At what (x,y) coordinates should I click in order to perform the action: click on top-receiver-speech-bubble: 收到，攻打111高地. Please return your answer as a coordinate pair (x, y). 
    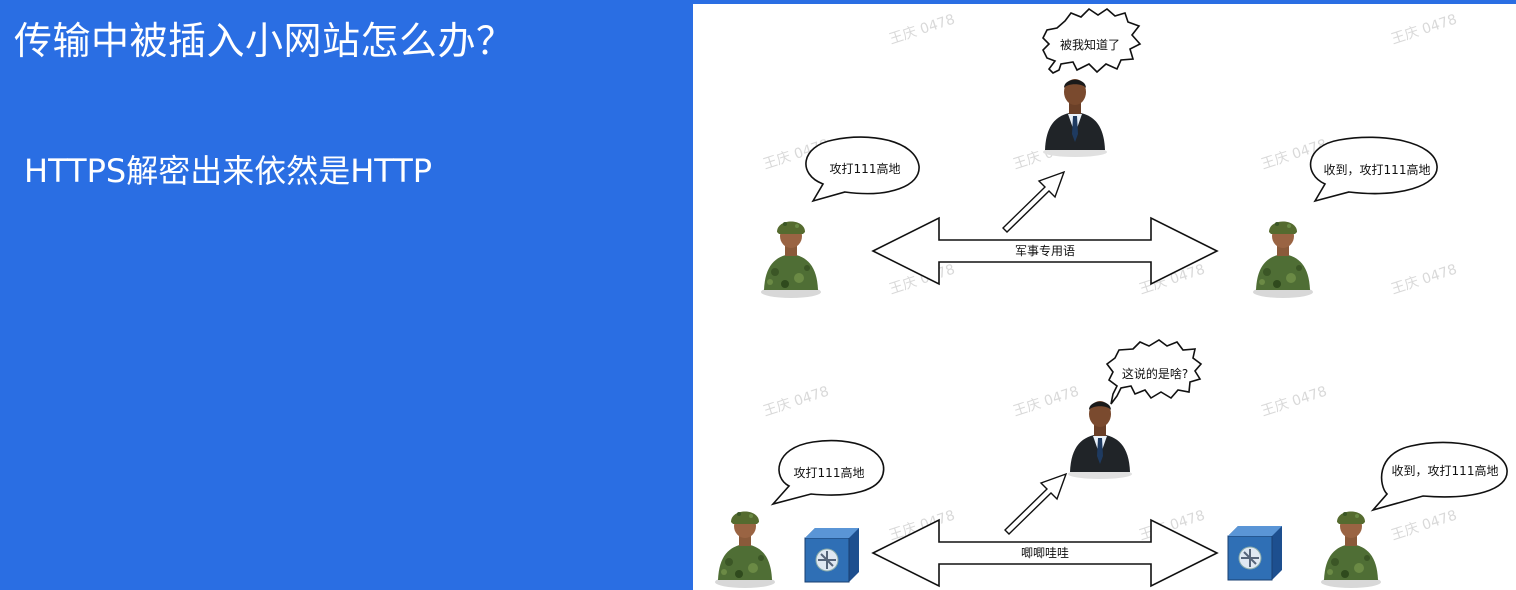
    Looking at the image, I should click on (1373, 169).